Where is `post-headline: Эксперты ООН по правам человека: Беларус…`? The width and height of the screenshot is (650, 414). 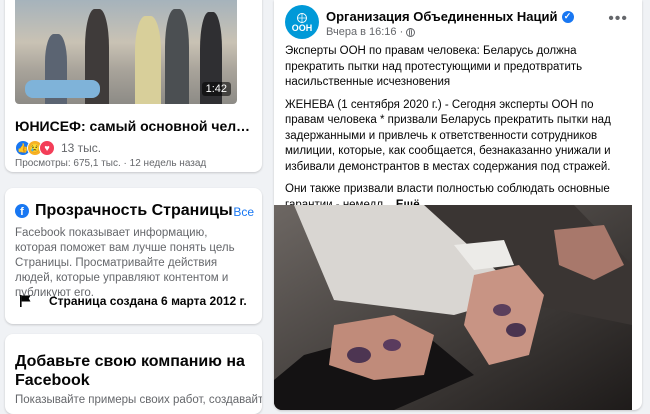 post-headline: Эксперты ООН по правам человека: Беларус… is located at coordinates (434, 66).